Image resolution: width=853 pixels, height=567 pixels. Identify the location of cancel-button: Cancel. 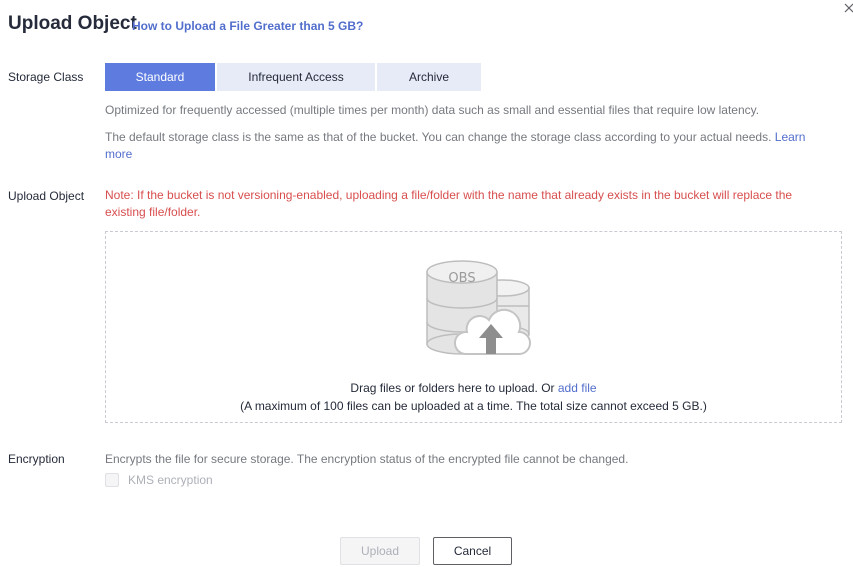
(472, 551).